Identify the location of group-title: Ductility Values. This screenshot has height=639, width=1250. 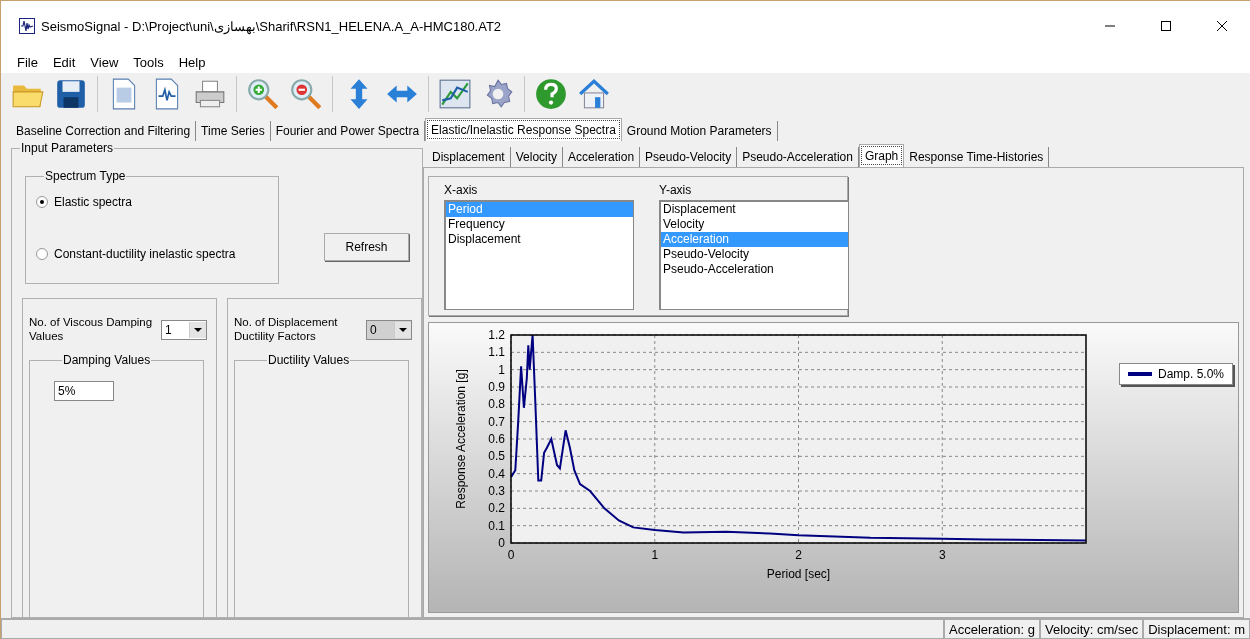
(309, 360).